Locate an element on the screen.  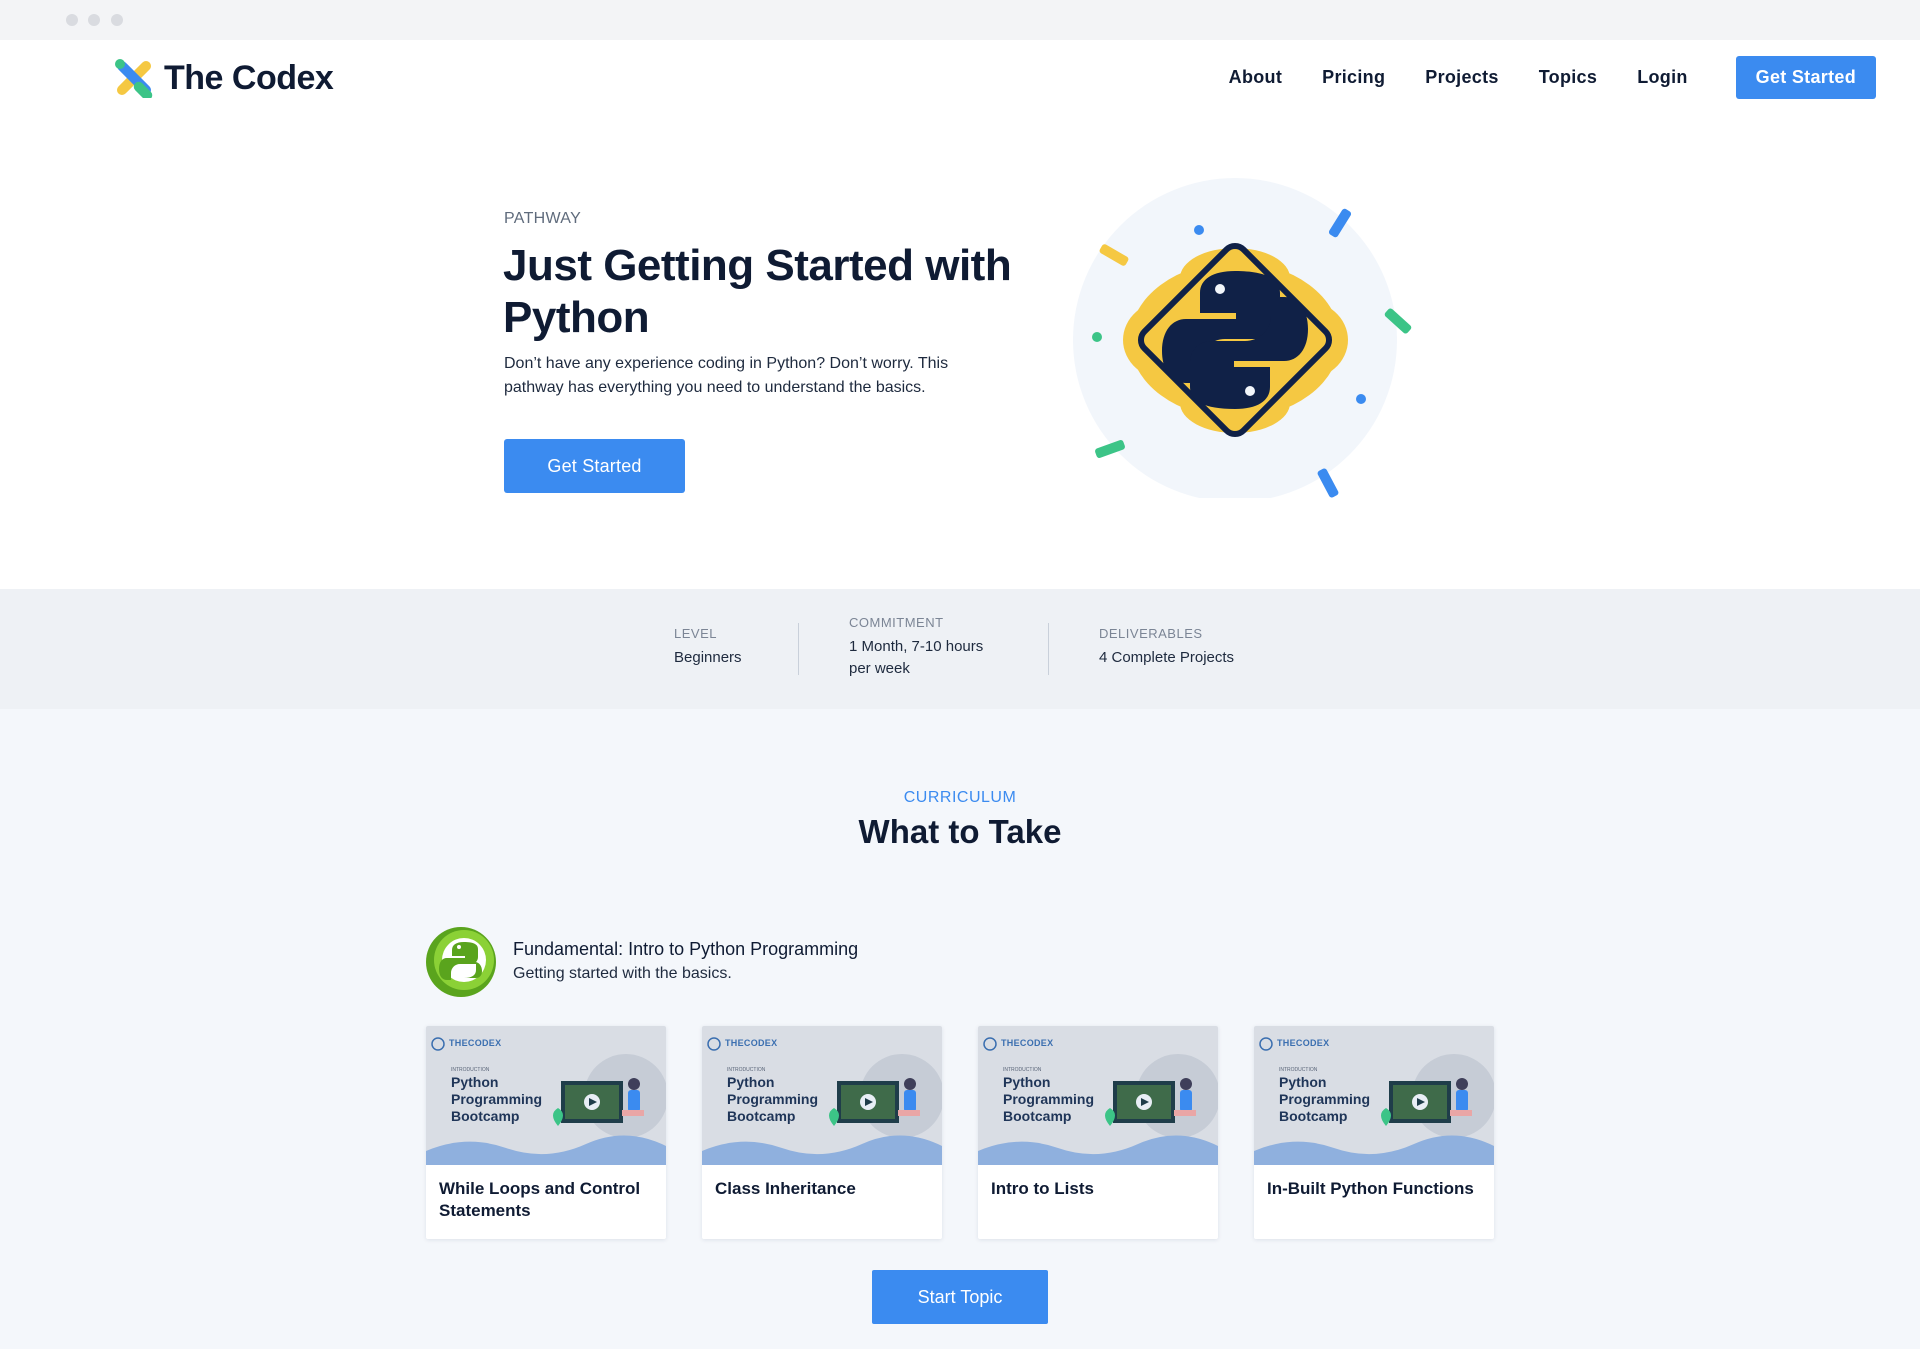
stat-commitment: COMMITMENT 1 Month, 7-10 hours per week is located at coordinates (924, 647).